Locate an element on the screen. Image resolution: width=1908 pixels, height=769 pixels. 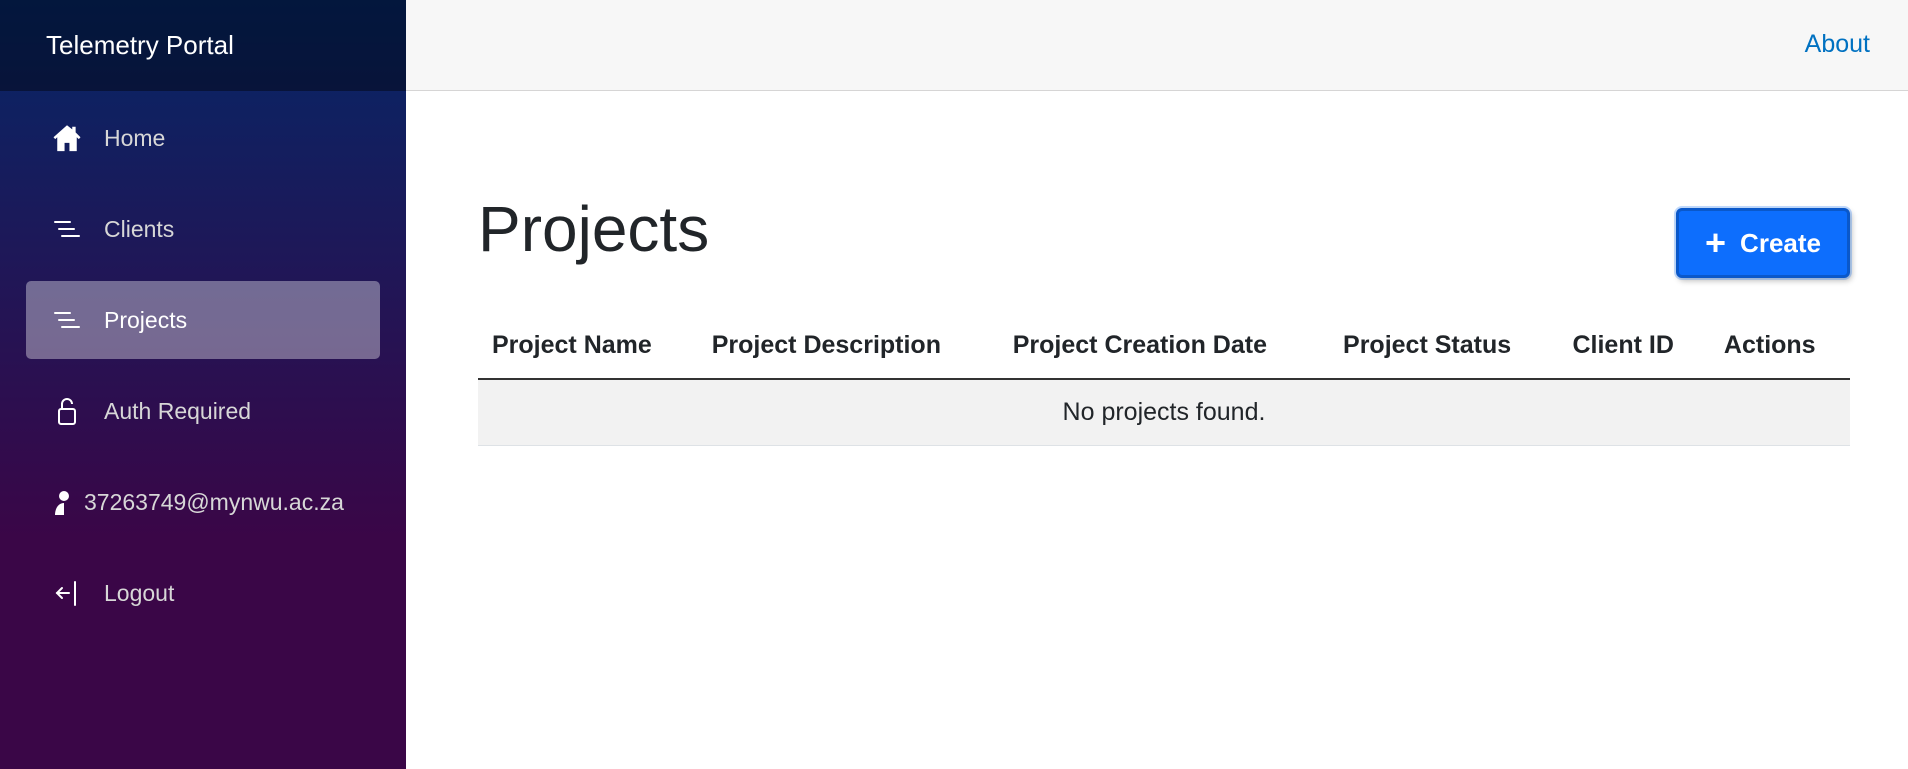
column-header-actions: Actions is located at coordinates (1779, 346).